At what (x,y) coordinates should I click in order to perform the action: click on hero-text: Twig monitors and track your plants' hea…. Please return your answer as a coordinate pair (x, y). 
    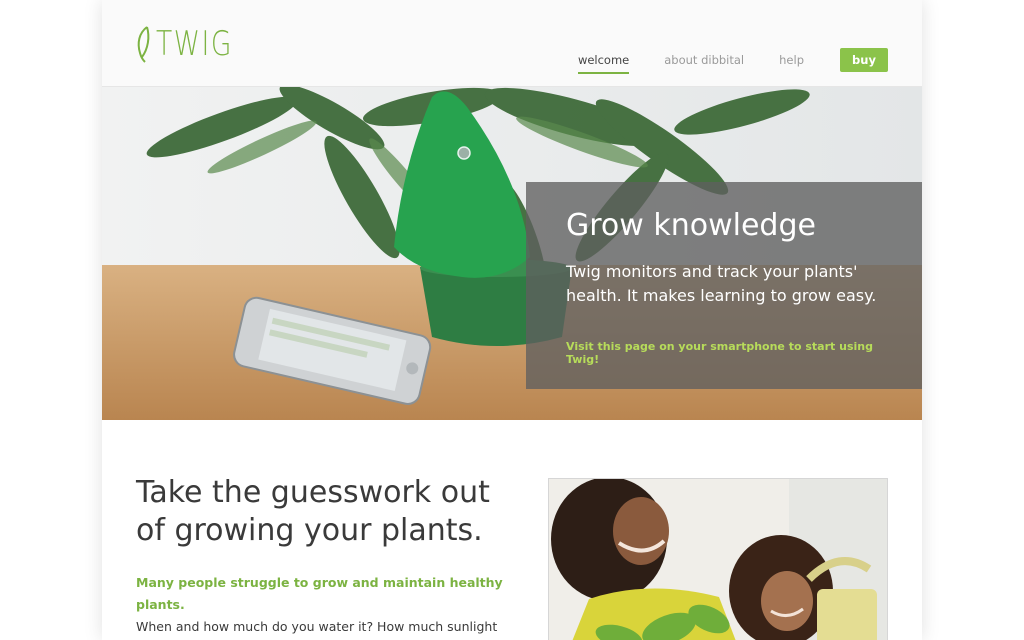
    Looking at the image, I should click on (721, 283).